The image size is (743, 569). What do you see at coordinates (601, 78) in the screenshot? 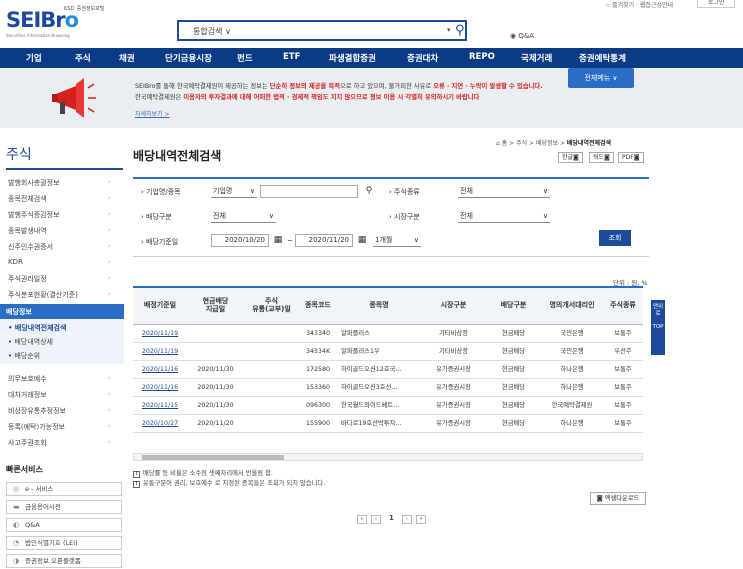
I see `all-menu-button: 전체메뉴 ∨` at bounding box center [601, 78].